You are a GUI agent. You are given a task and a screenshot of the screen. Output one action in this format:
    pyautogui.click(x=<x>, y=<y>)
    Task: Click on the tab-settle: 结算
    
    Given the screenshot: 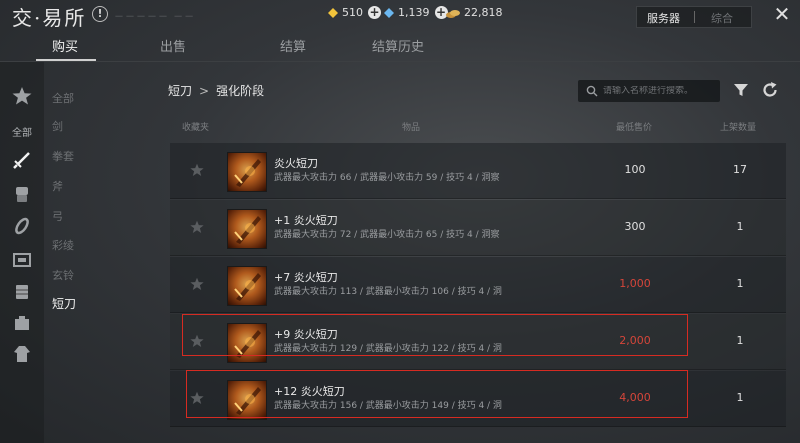 What is the action you would take?
    pyautogui.click(x=293, y=45)
    